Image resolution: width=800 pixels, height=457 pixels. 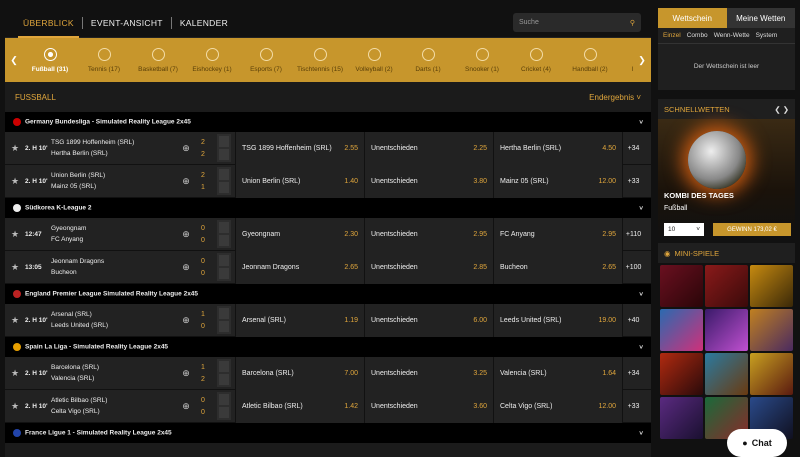 I want to click on market-filter-dropdown: Endergebnis ˅, so click(x=615, y=97).